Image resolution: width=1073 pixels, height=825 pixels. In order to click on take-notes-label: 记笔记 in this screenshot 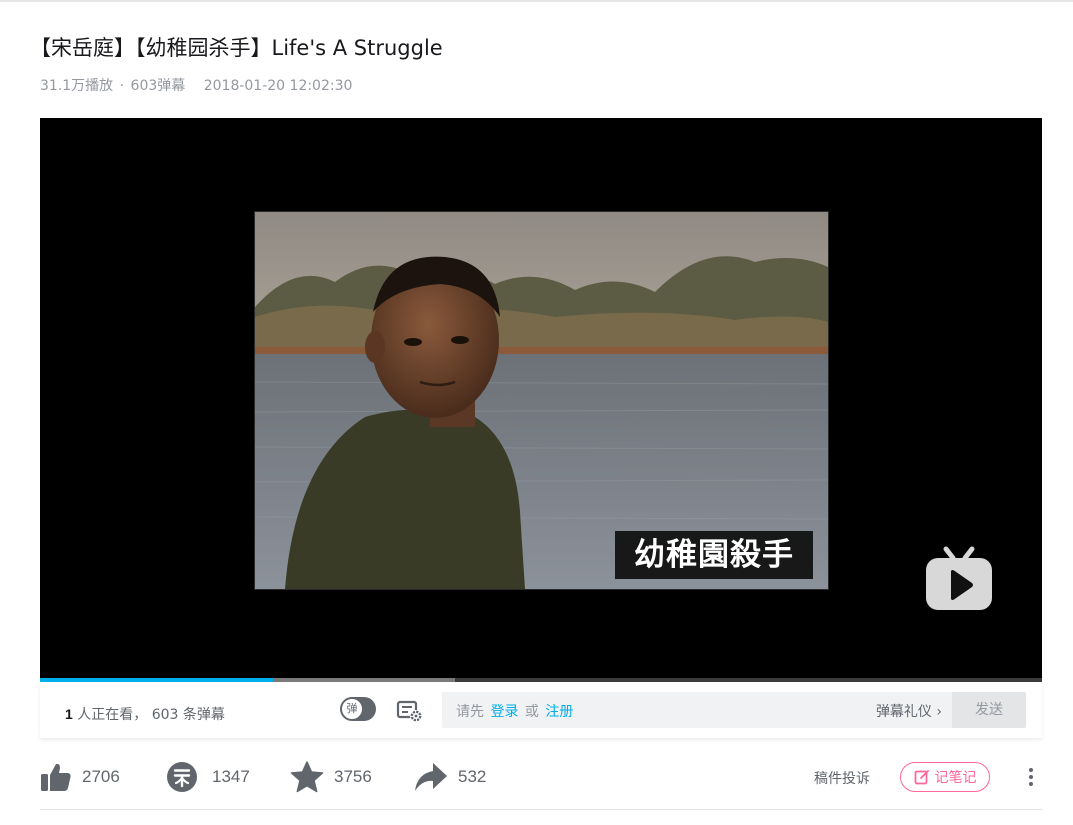, I will do `click(955, 778)`.